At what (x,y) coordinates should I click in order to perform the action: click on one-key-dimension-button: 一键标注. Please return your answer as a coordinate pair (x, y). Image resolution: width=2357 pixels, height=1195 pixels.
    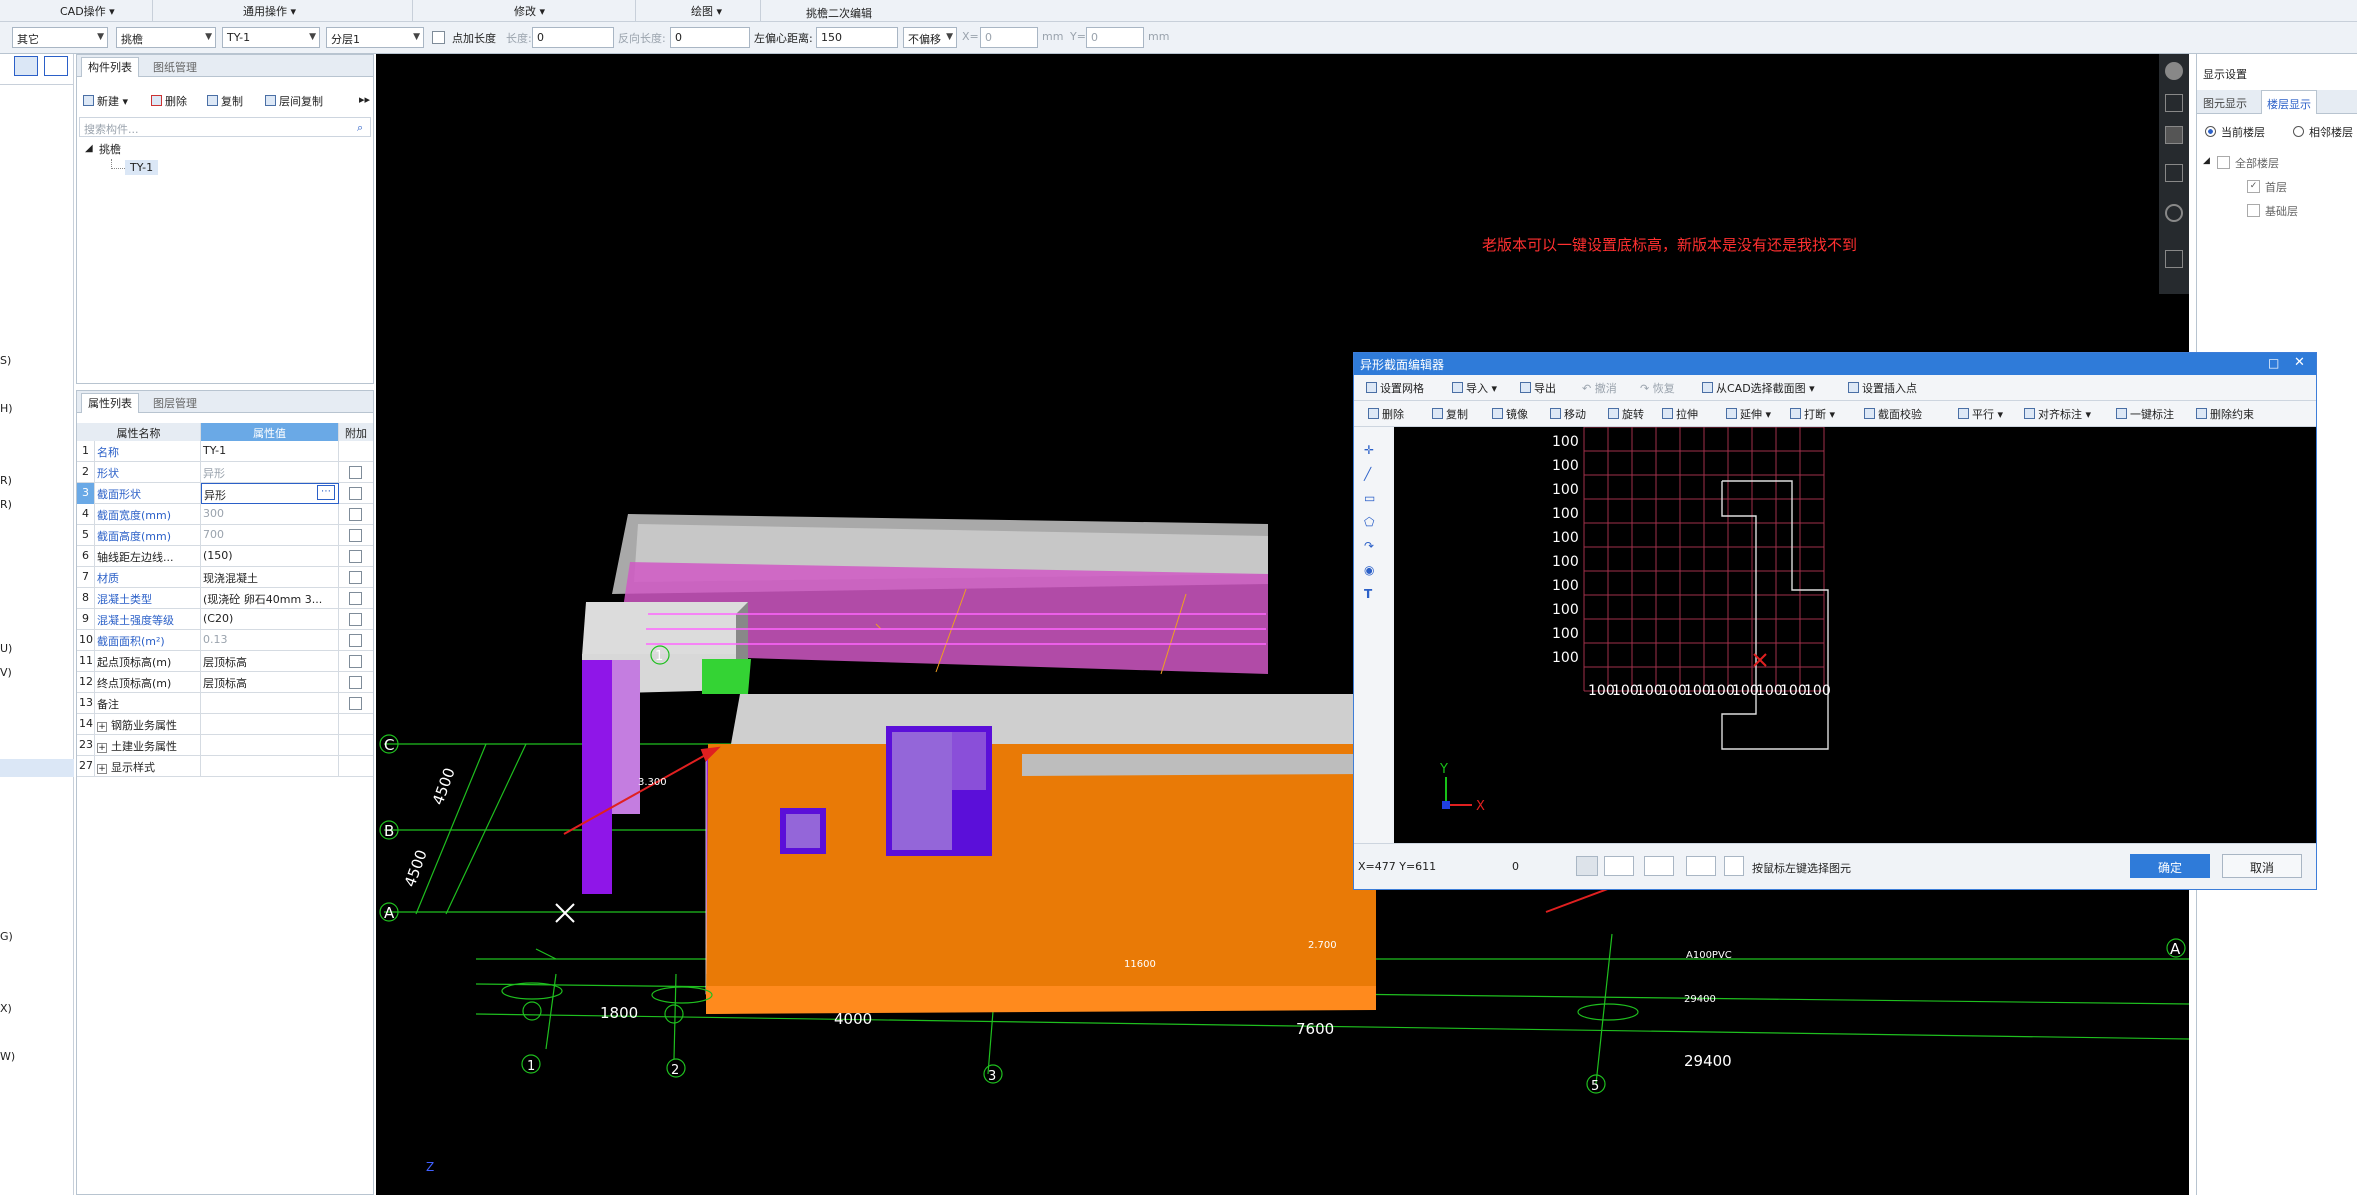
    Looking at the image, I should click on (2145, 414).